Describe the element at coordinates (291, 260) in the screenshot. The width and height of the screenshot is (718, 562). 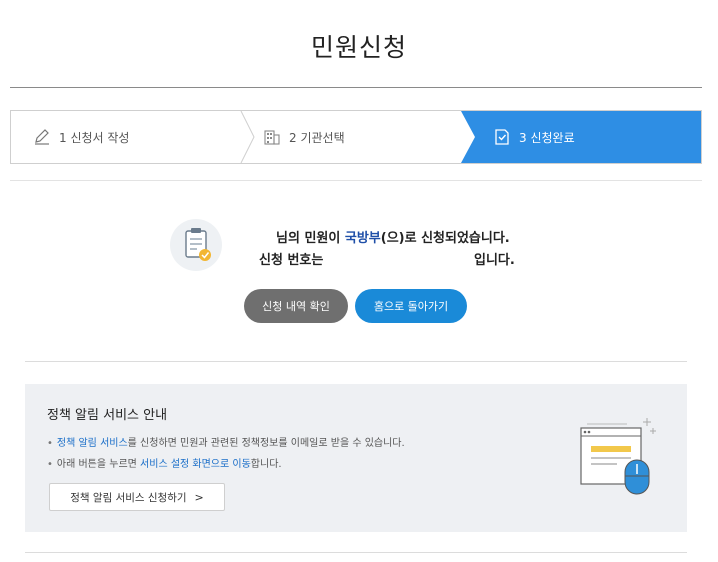
I see `application-number-label: 신청 번호는` at that location.